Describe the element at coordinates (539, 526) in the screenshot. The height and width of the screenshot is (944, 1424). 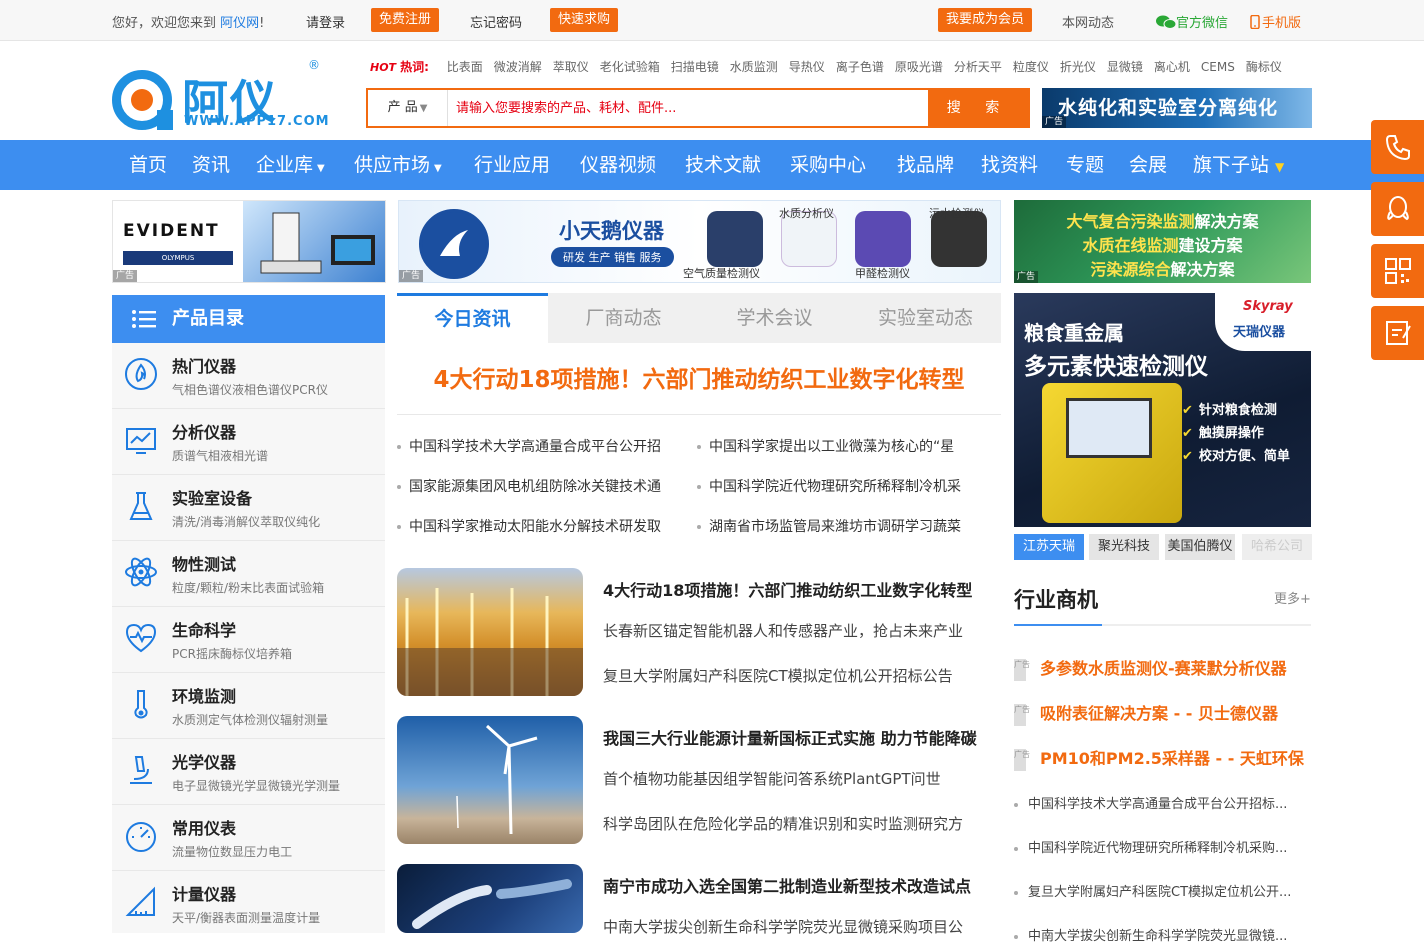
I see `news-item: 中国科学家推动太阳能水分解技术研发取` at that location.